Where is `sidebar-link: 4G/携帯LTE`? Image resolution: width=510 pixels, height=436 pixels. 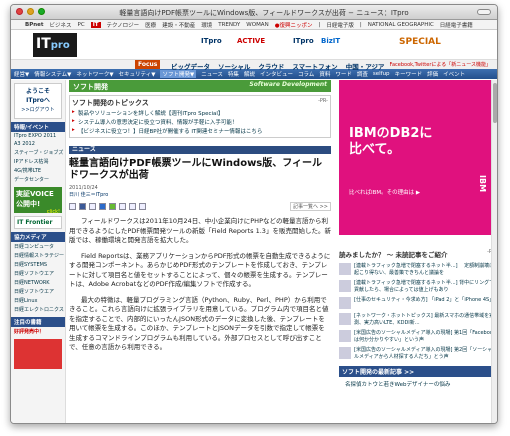
sidebar-link: 4G/携帯LTE is located at coordinates (38, 170).